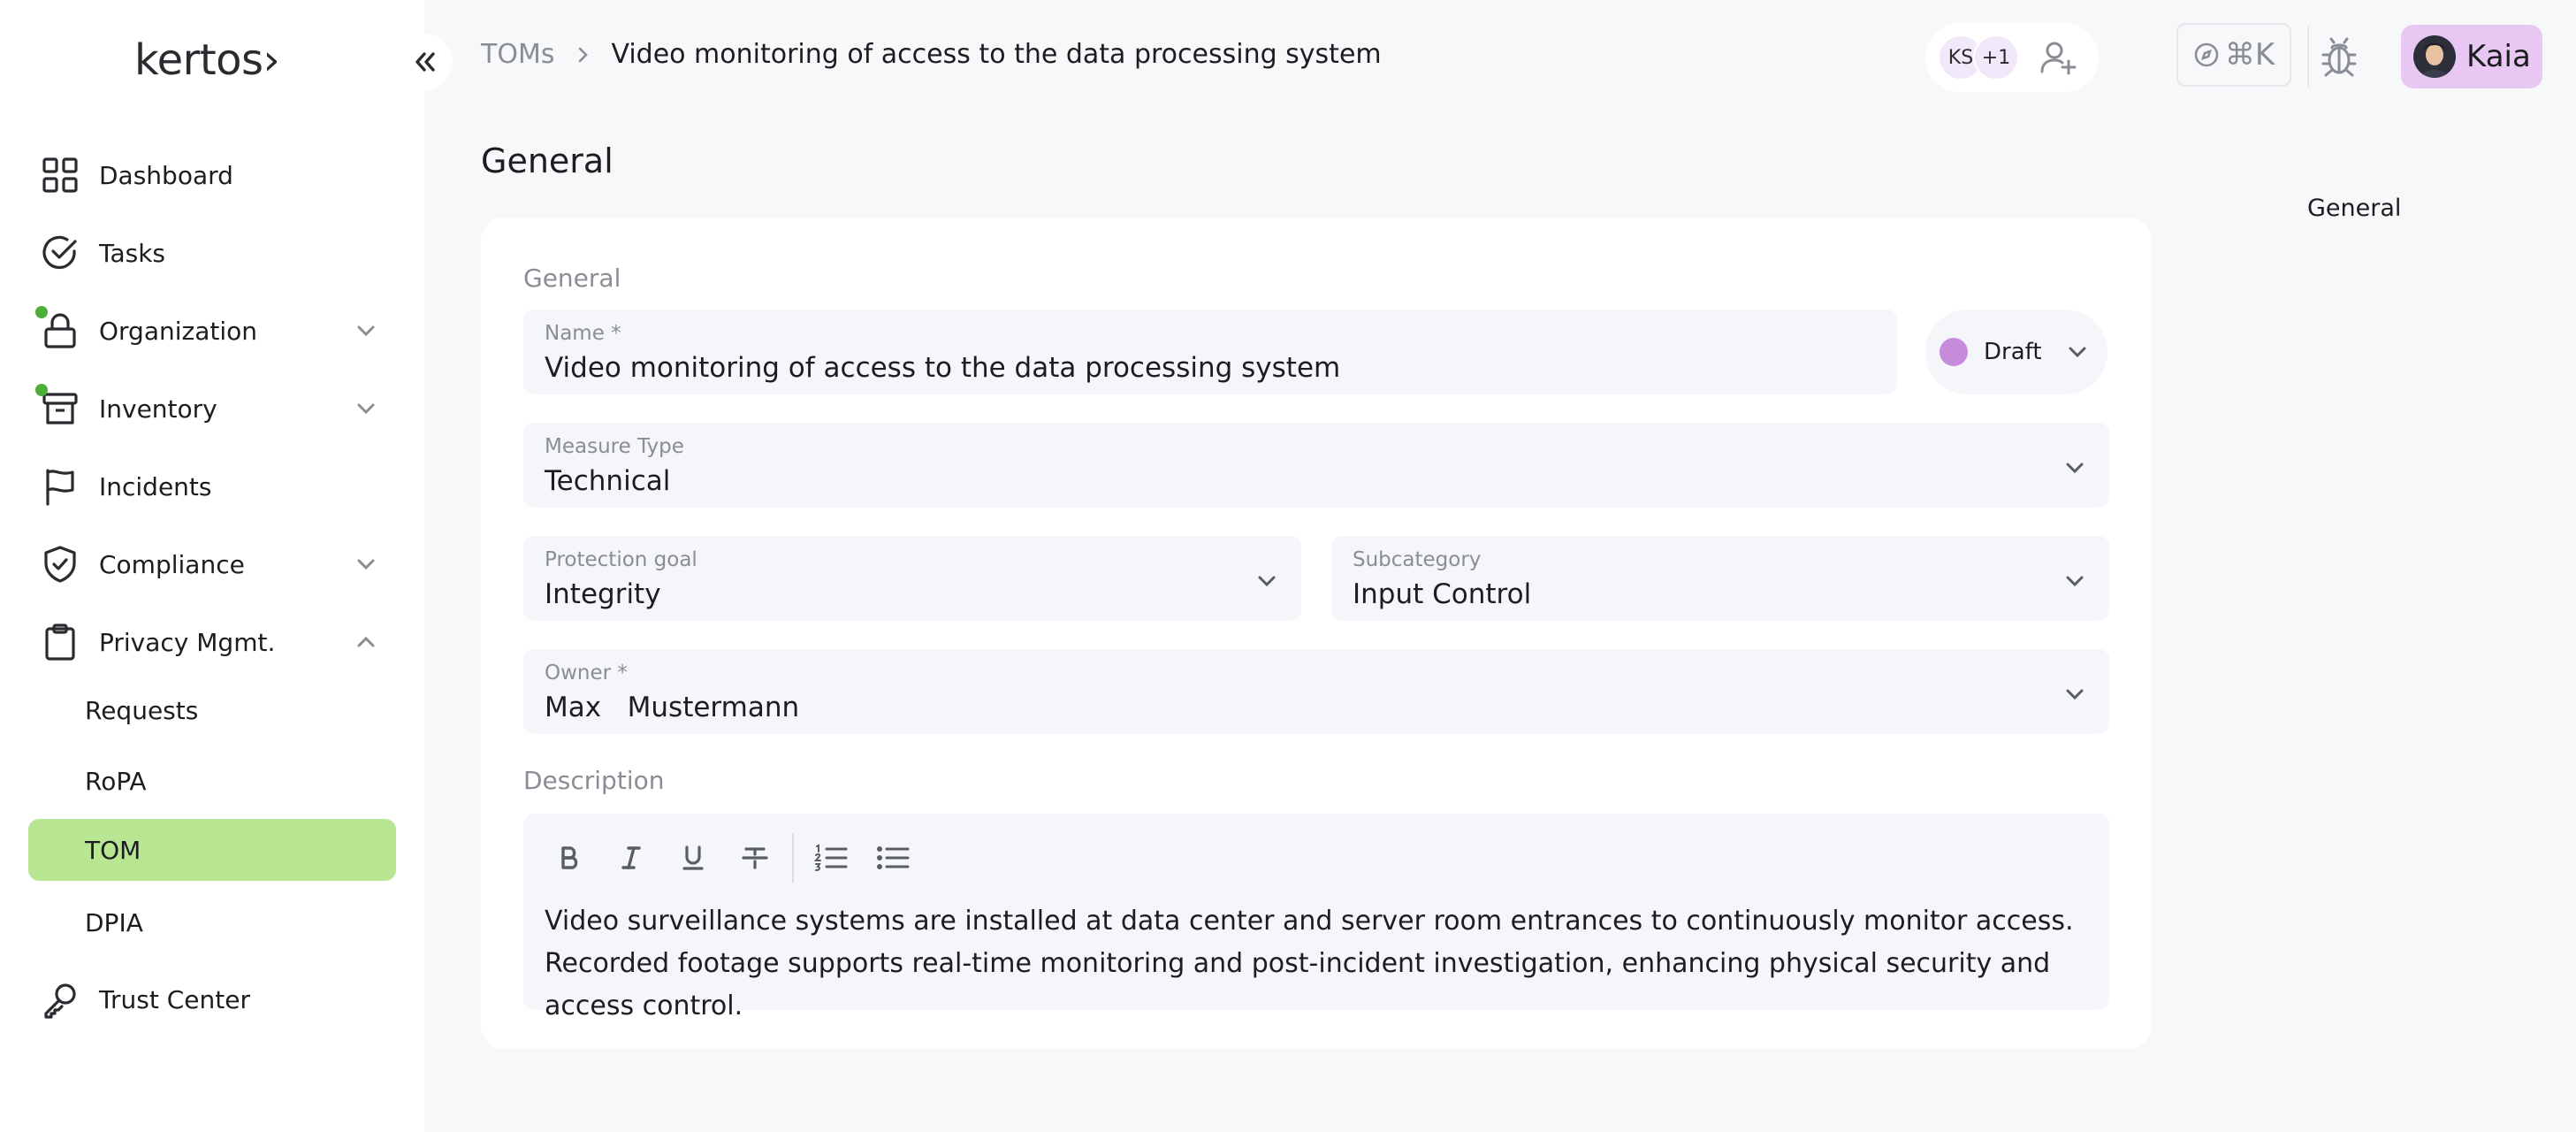  Describe the element at coordinates (608, 481) in the screenshot. I see `measure-type-value: Technical` at that location.